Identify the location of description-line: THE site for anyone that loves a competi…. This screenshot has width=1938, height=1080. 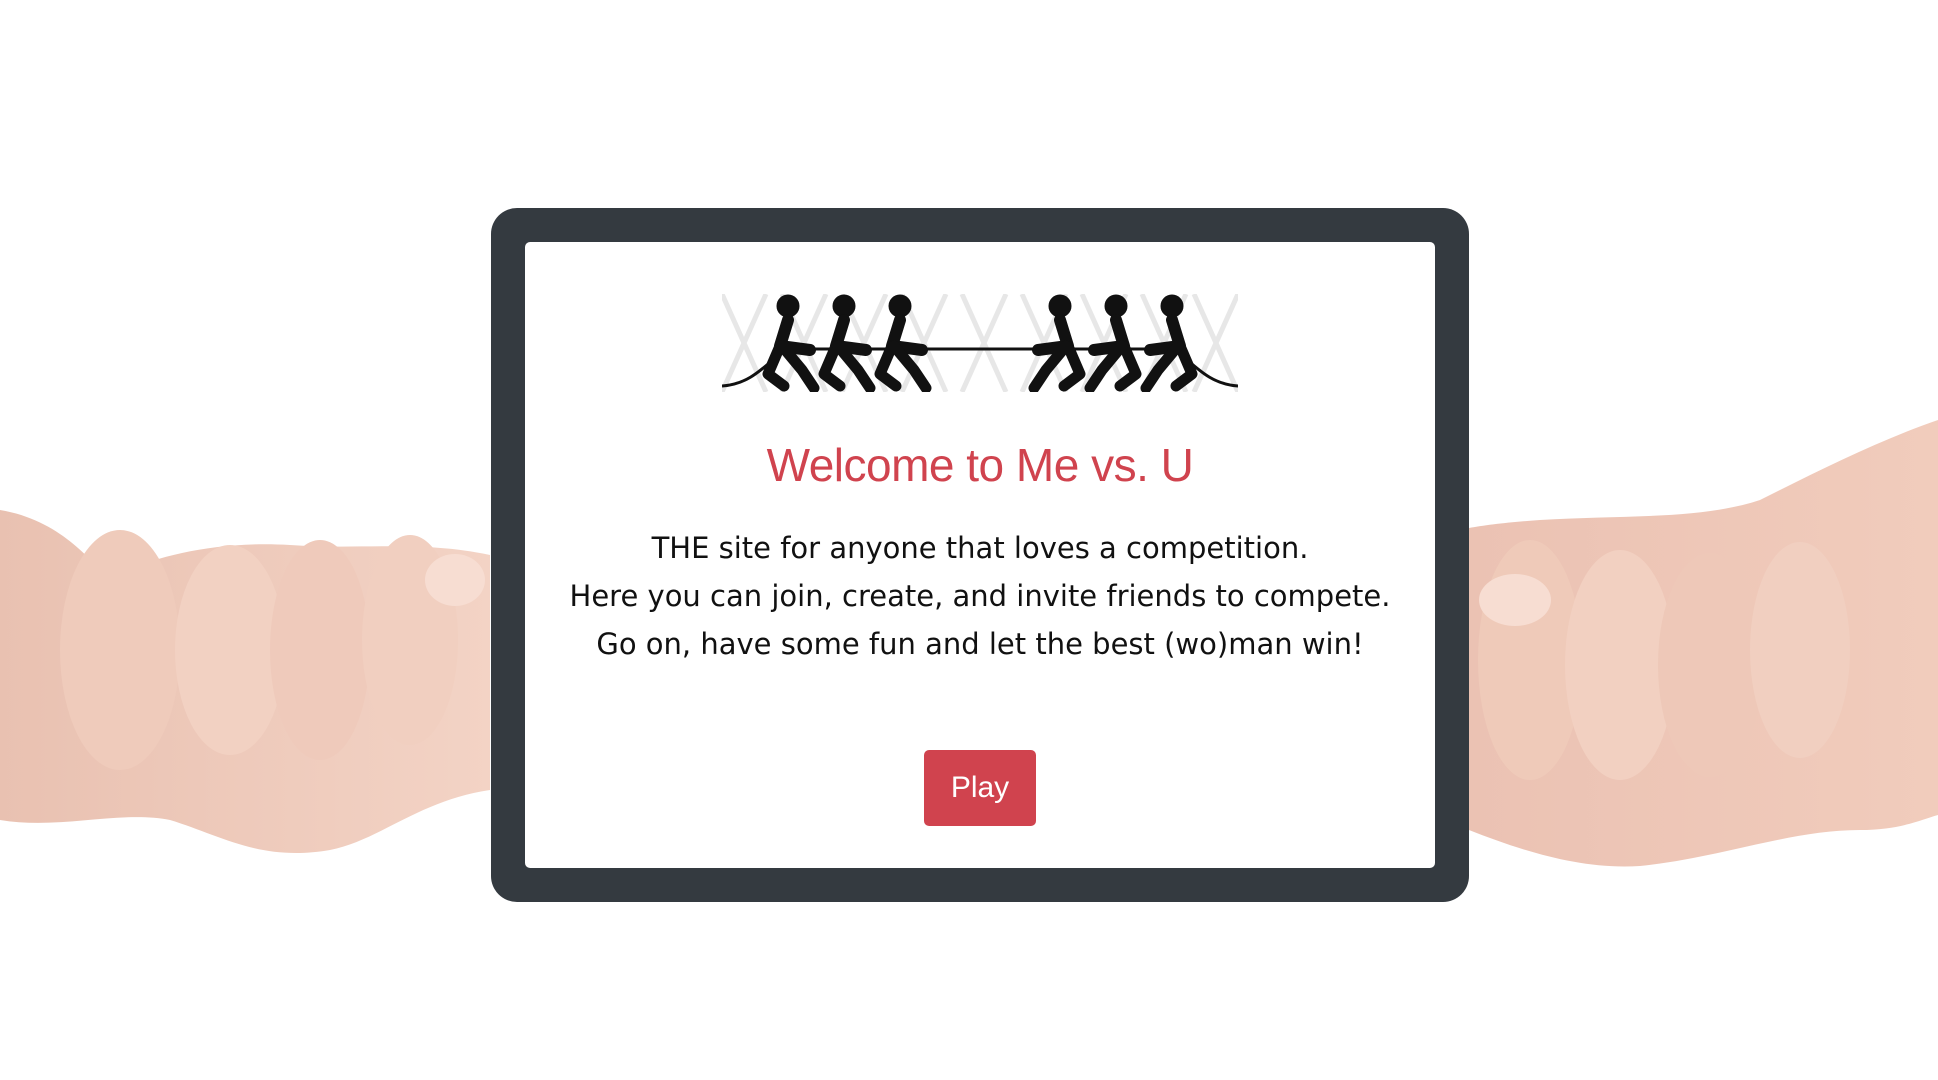
(980, 548).